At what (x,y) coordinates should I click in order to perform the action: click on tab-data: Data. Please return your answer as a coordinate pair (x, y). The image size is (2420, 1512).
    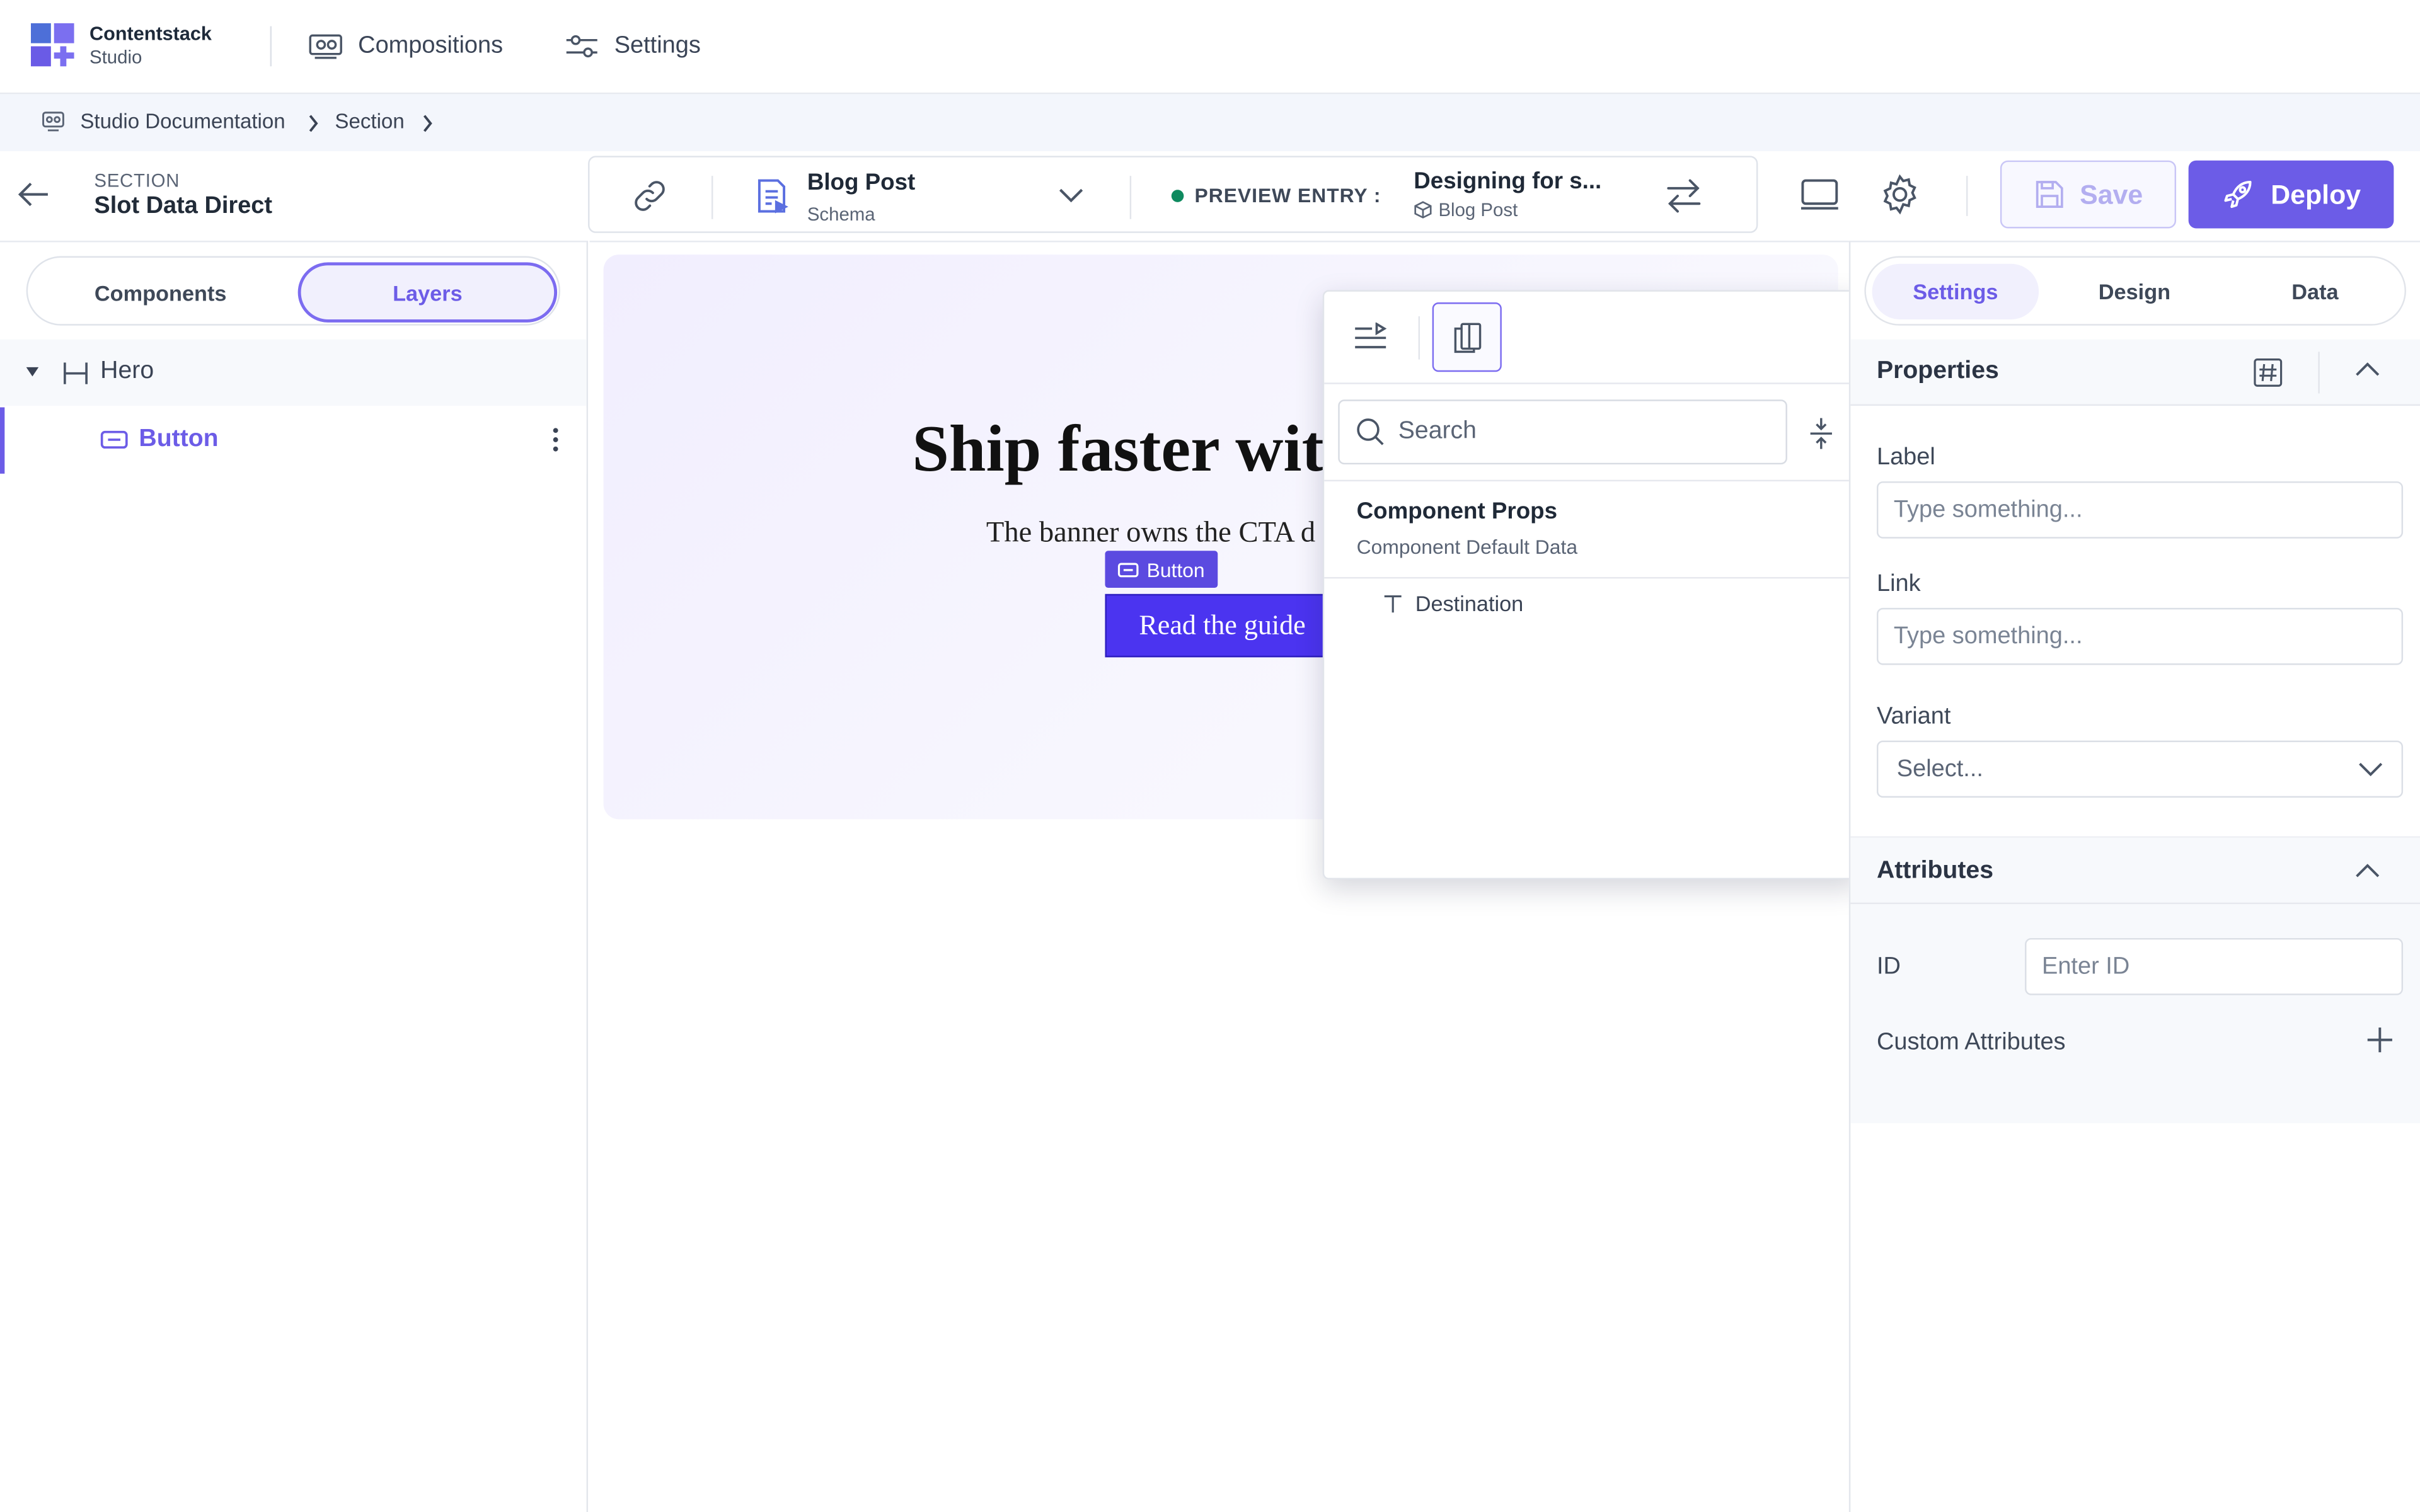
    Looking at the image, I should click on (2315, 291).